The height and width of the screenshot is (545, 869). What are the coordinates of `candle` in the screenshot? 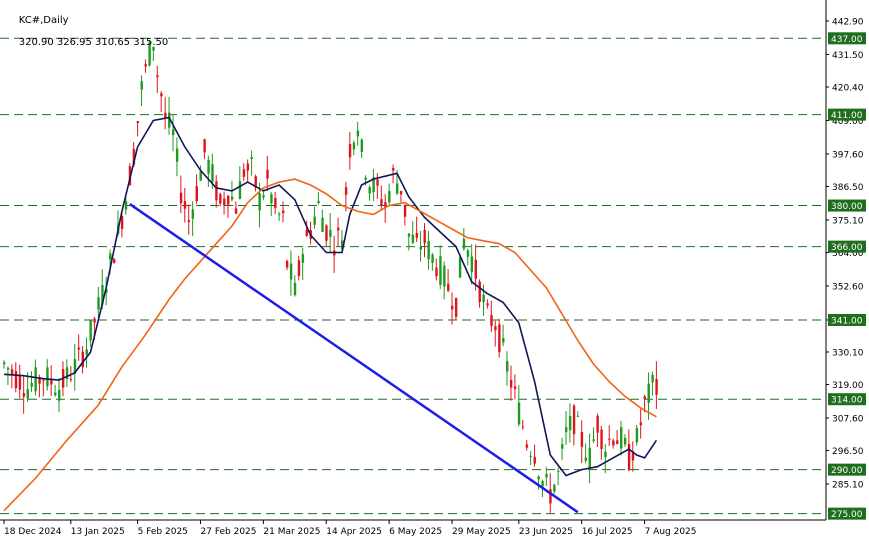 It's located at (499, 338).